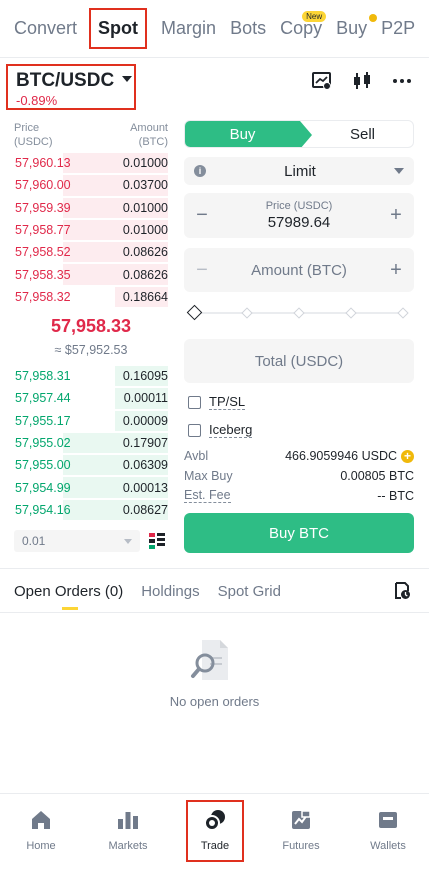  What do you see at coordinates (196, 456) in the screenshot?
I see `avbl-label: Avbl` at bounding box center [196, 456].